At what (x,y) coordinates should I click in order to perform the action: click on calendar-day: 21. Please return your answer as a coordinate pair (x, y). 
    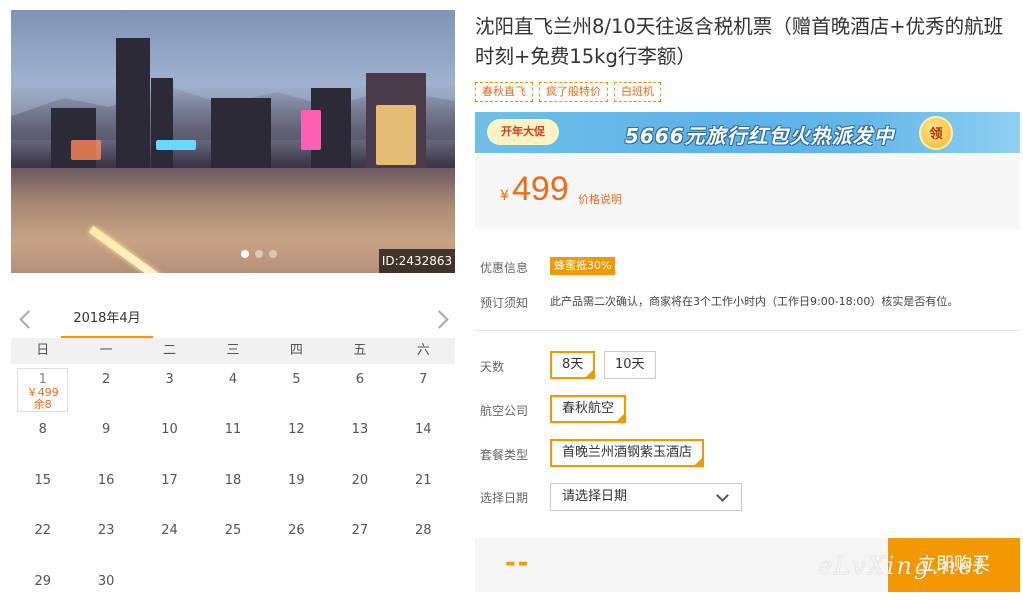
    Looking at the image, I should click on (423, 490).